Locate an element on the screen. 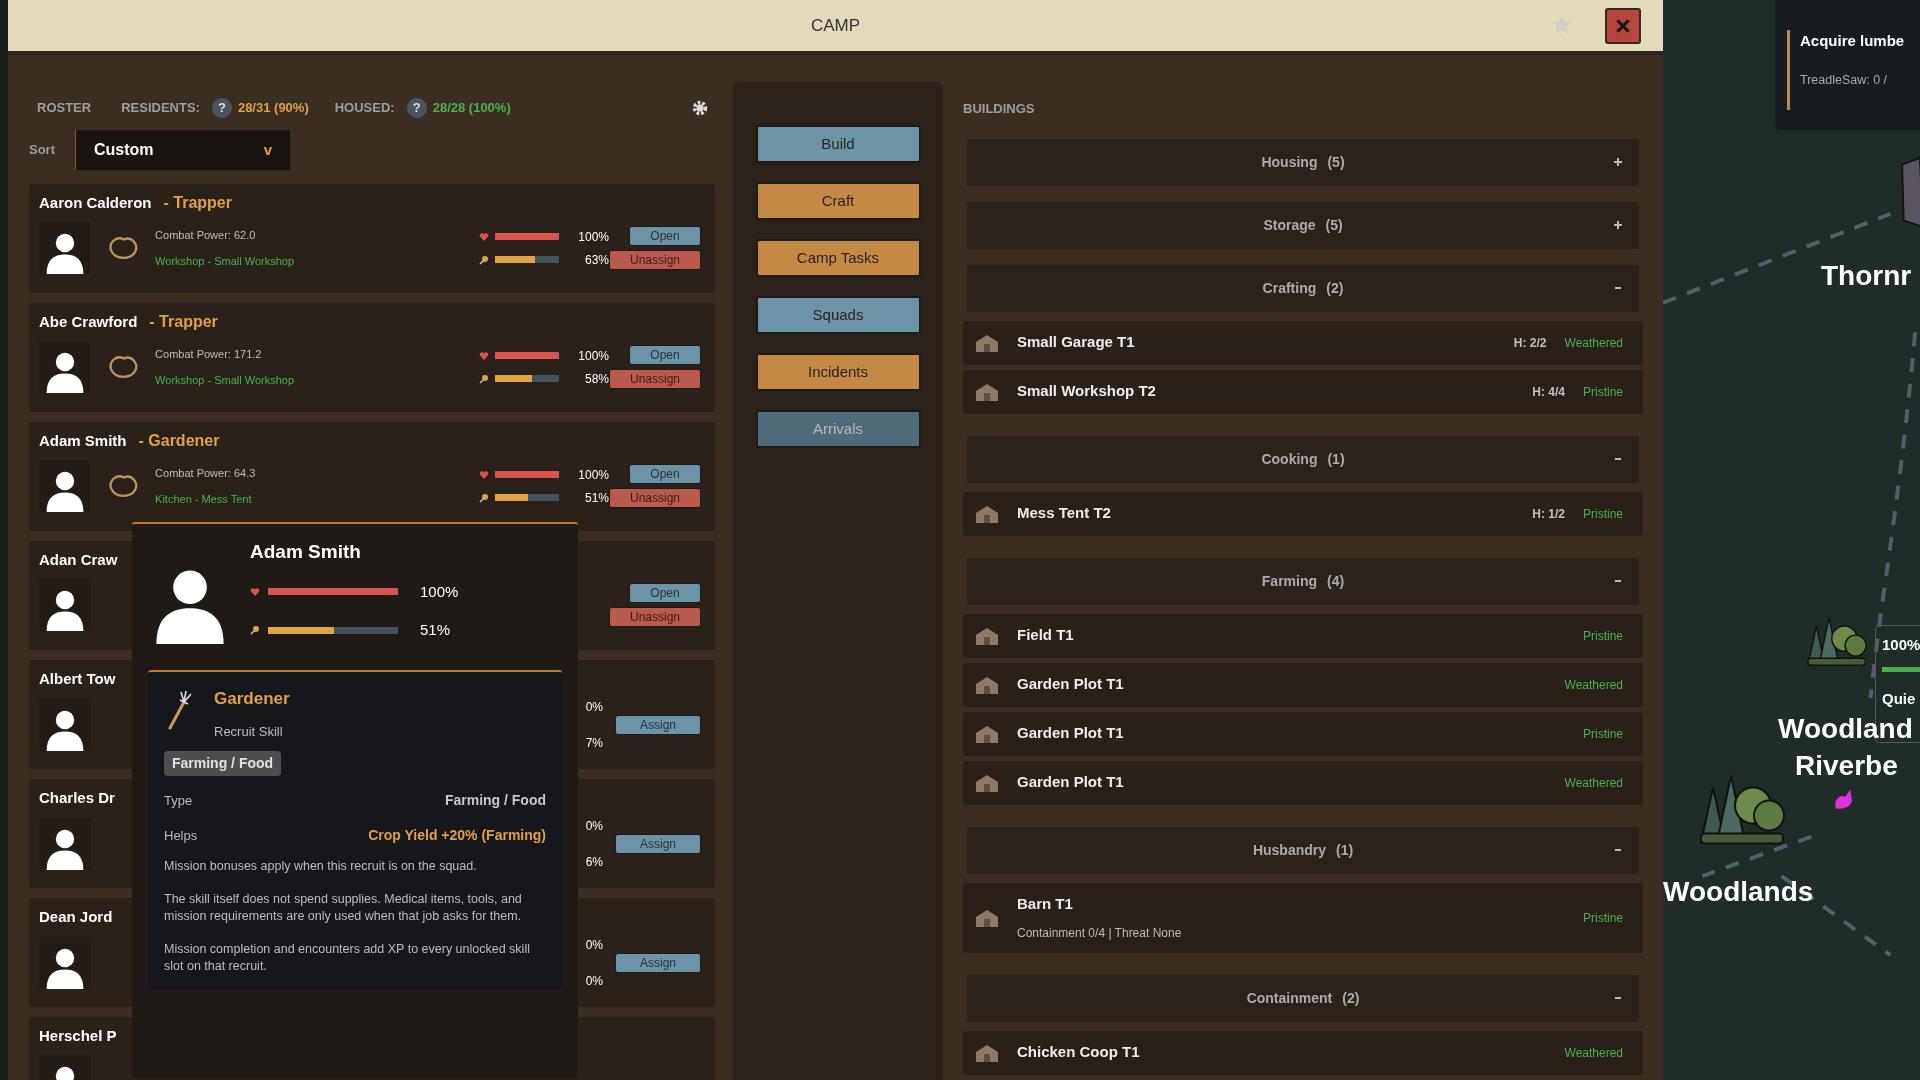 The height and width of the screenshot is (1080, 1920). action-button: Craft is located at coordinates (838, 201).